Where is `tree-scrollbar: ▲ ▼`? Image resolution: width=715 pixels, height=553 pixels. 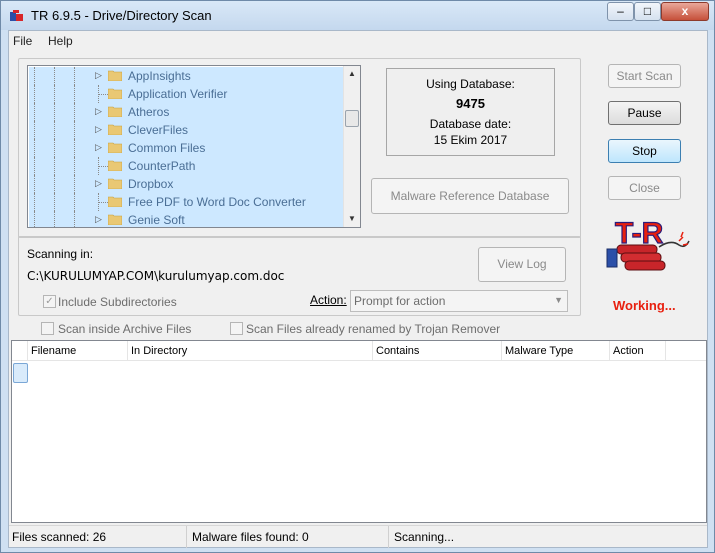
tree-scrollbar: ▲ ▼ is located at coordinates (351, 146).